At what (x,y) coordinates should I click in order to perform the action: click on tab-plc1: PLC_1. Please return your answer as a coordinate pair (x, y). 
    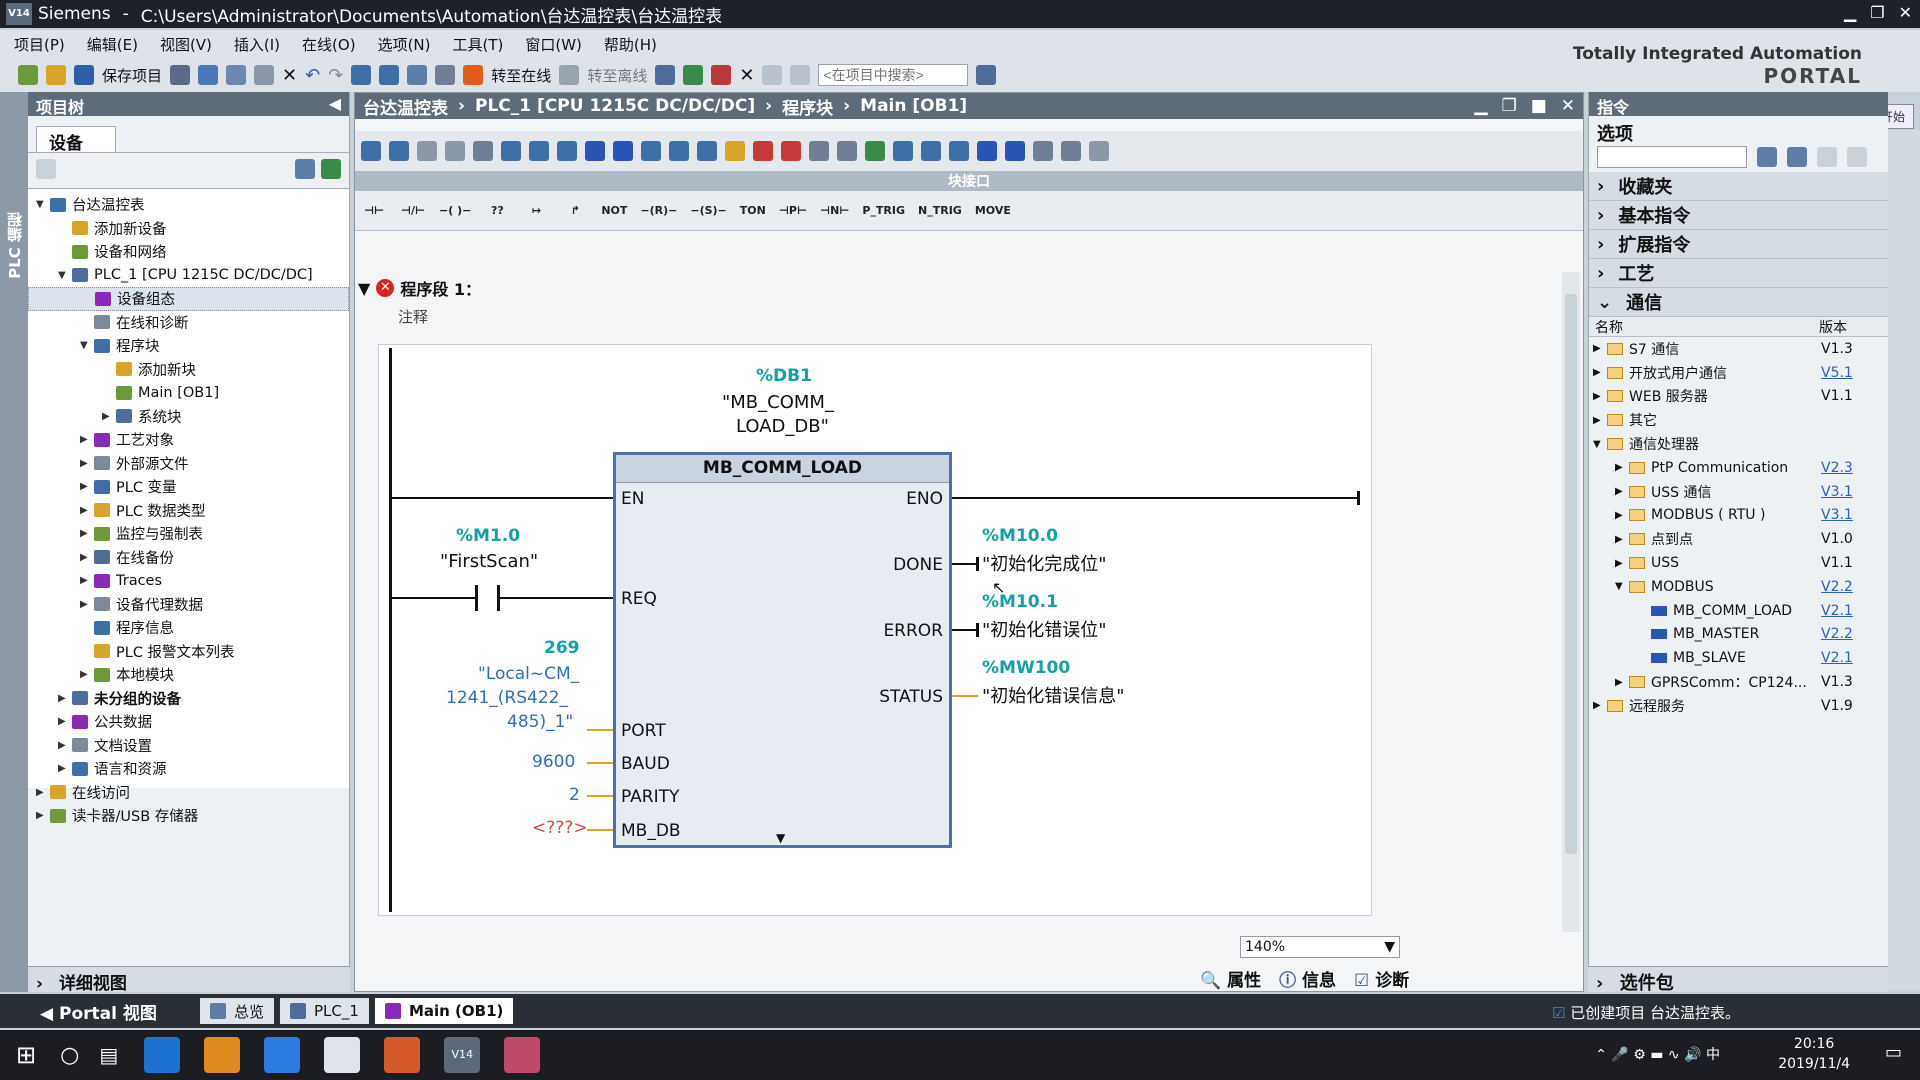
    Looking at the image, I should click on (324, 1011).